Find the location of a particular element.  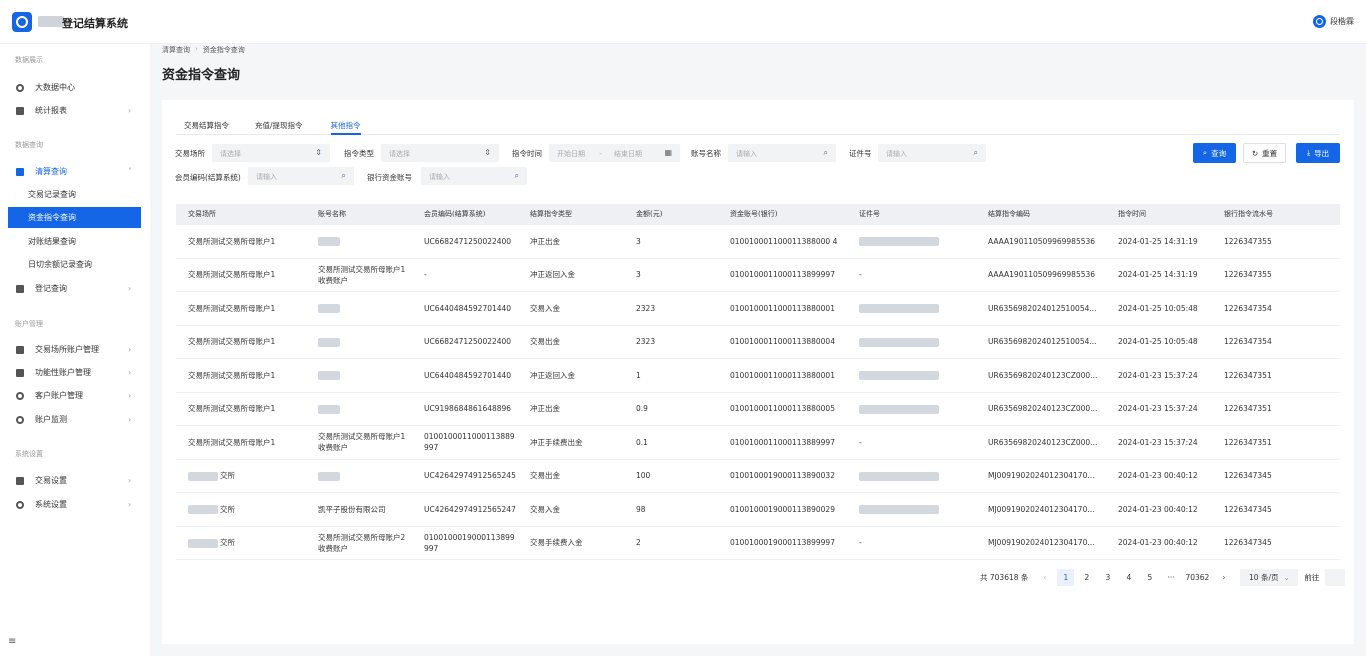

sidebar-item-label: 交易记录查询 is located at coordinates (52, 194).